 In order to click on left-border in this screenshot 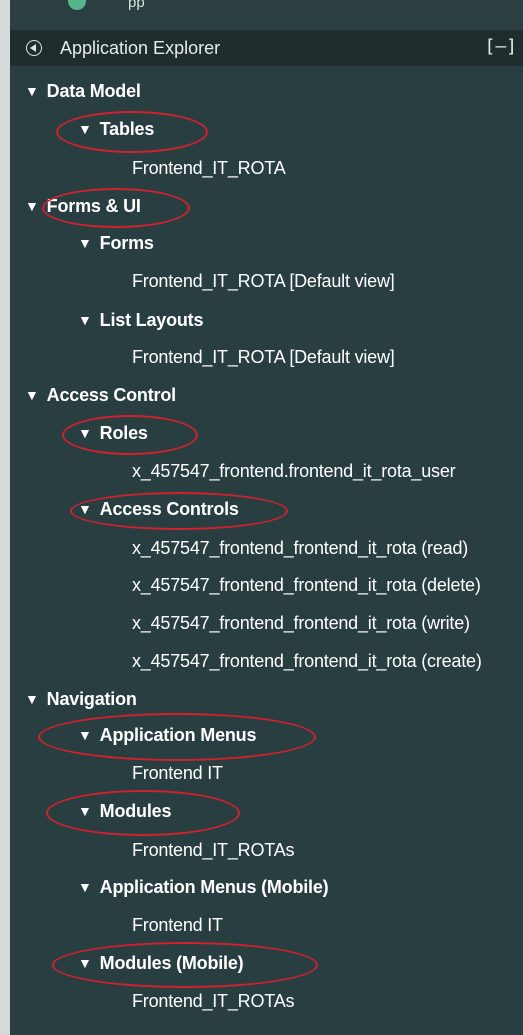, I will do `click(5, 517)`.